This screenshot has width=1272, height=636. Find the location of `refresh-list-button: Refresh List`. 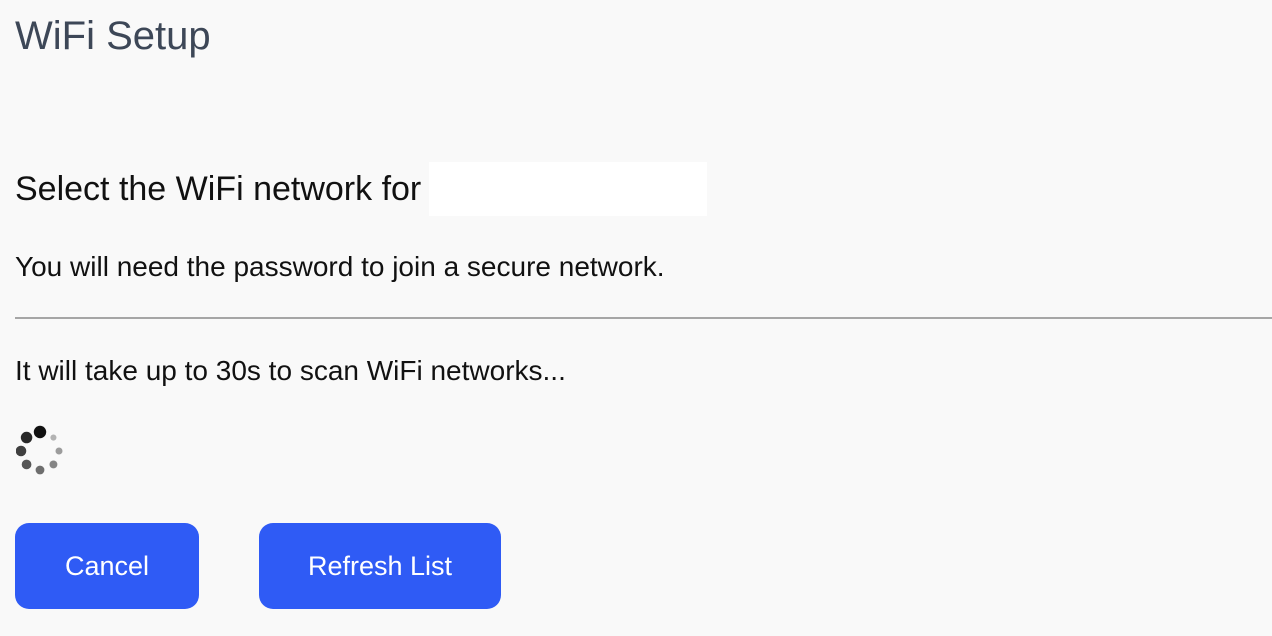

refresh-list-button: Refresh List is located at coordinates (380, 566).